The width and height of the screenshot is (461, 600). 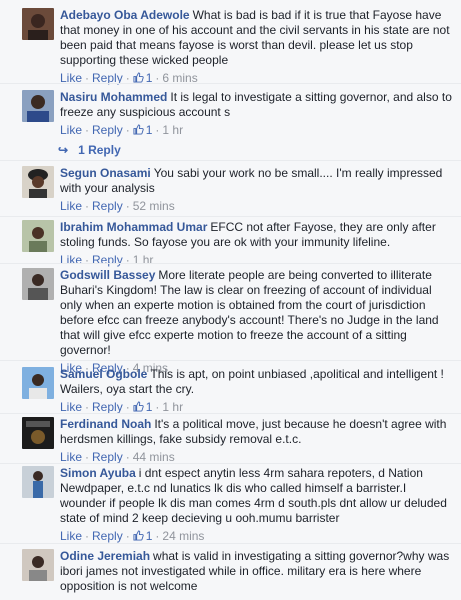 What do you see at coordinates (89, 150) in the screenshot?
I see `view-replies-link: ↪ 1 Reply` at bounding box center [89, 150].